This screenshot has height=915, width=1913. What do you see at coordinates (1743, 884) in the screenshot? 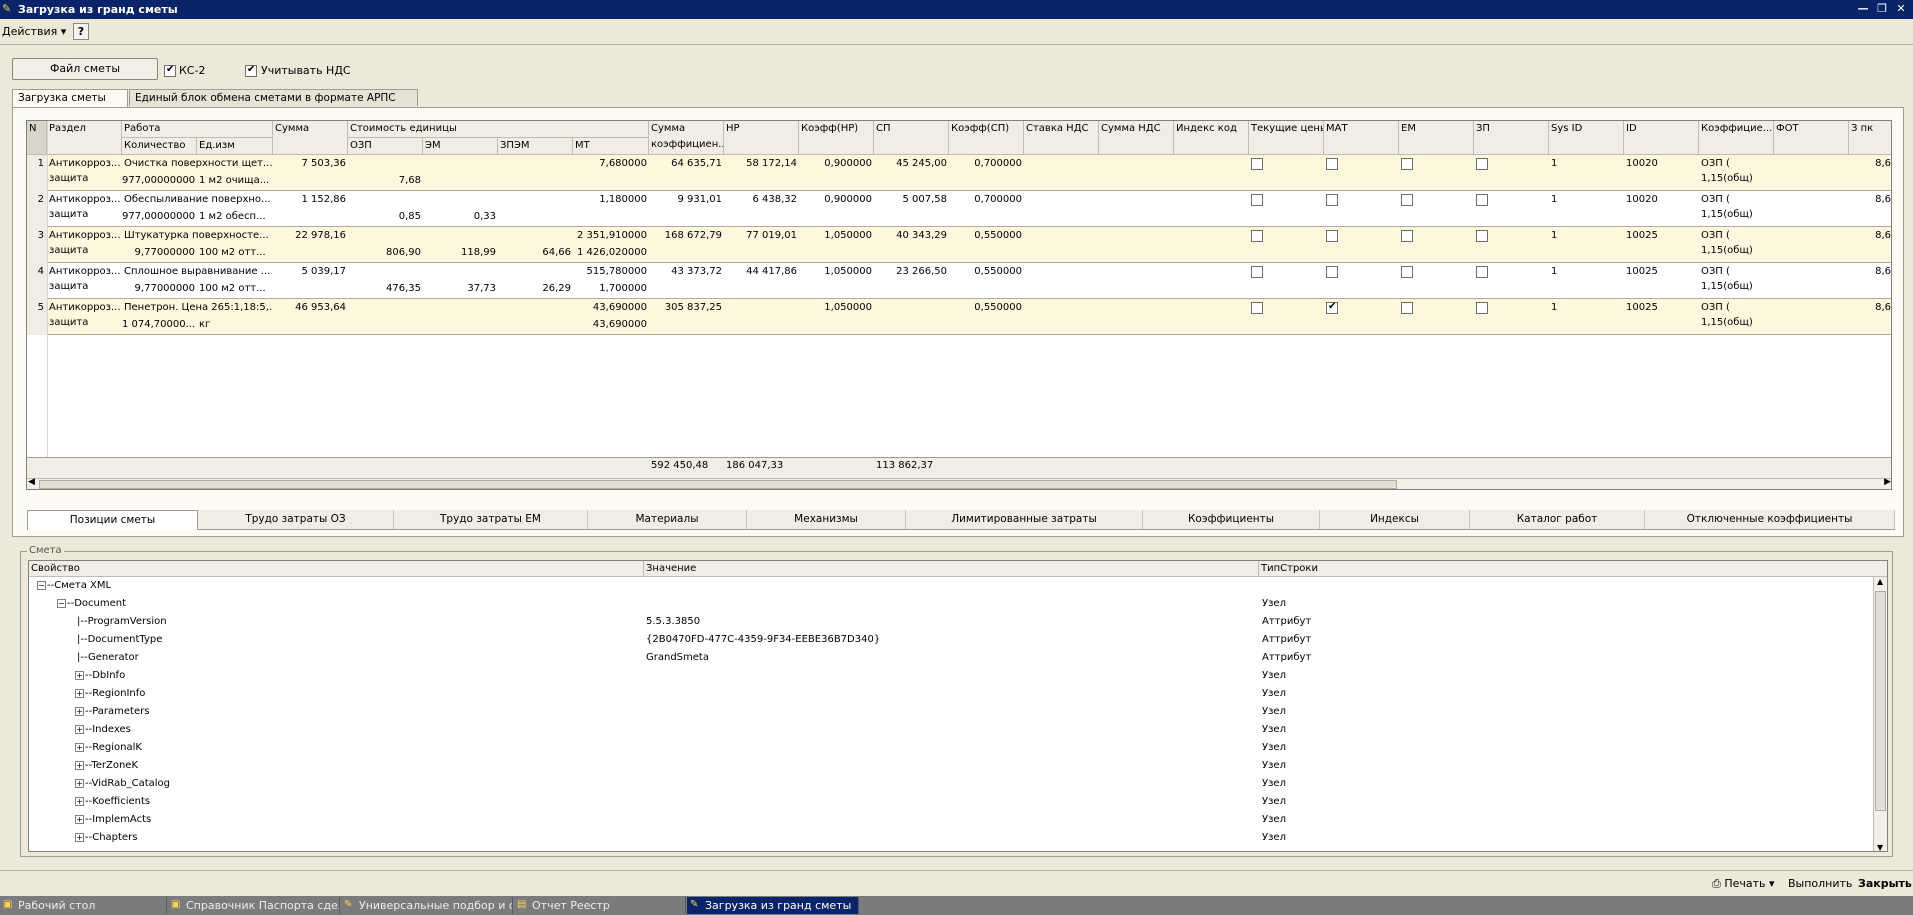
I see `print-button: ⎙ Печать ▾` at bounding box center [1743, 884].